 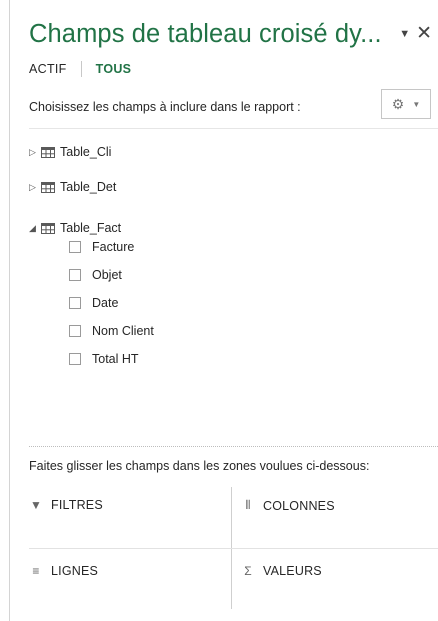 I want to click on table-name: Table_Det, so click(x=88, y=187).